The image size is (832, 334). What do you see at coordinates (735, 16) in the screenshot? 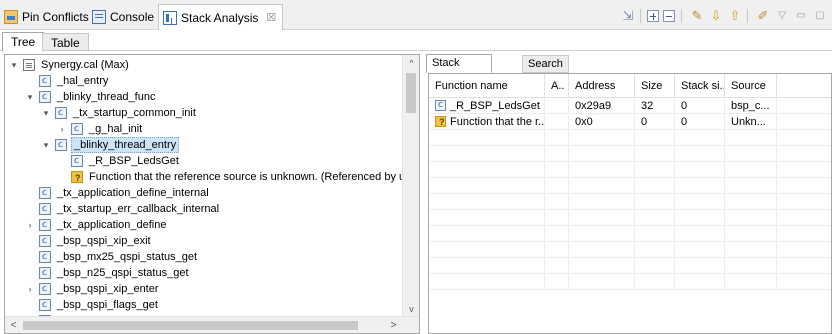
I see `arrow-up-icon: ⇧` at bounding box center [735, 16].